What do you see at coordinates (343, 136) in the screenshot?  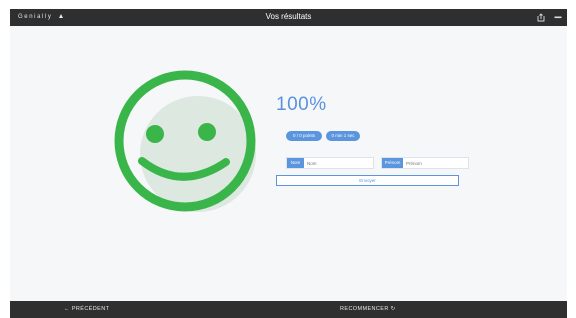 I see `time-badge: 0 min 1 sec` at bounding box center [343, 136].